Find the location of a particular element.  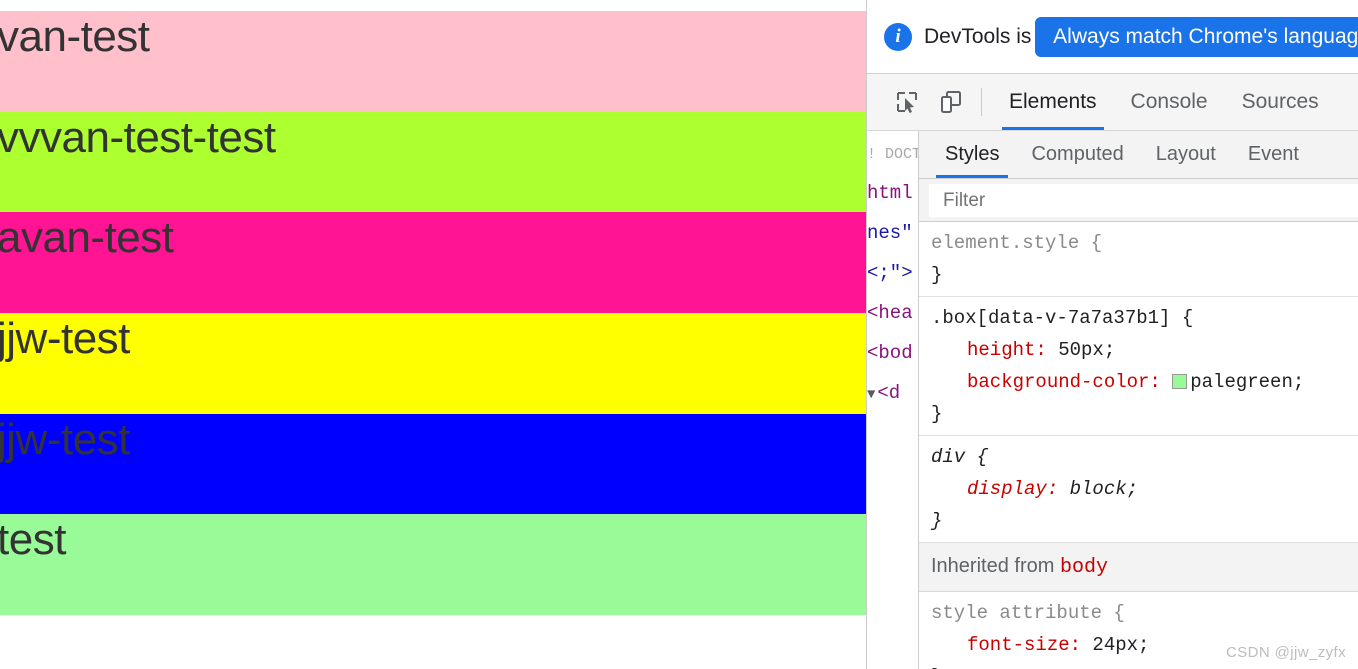

device-toolbar-icon is located at coordinates (951, 102).